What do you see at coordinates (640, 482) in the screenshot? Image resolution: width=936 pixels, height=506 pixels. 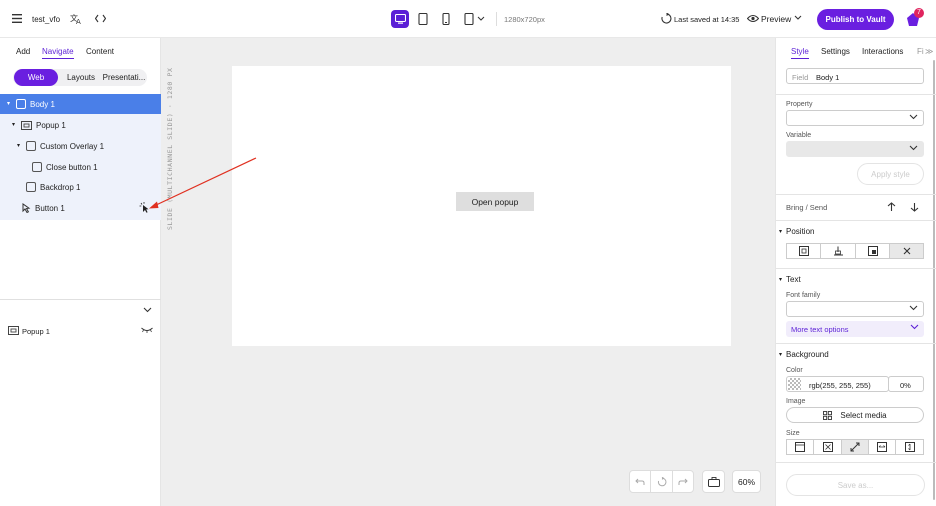 I see `undo-icon` at bounding box center [640, 482].